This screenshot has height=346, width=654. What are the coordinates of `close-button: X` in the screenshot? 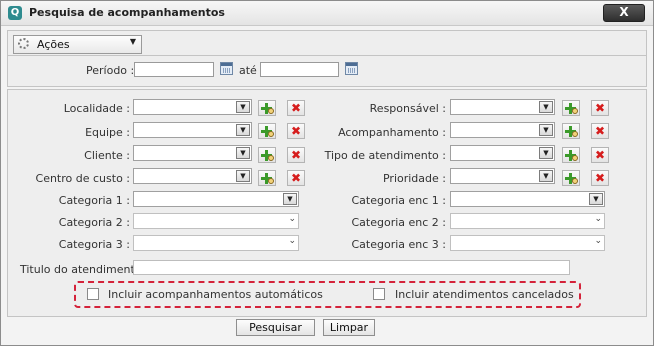 It's located at (624, 13).